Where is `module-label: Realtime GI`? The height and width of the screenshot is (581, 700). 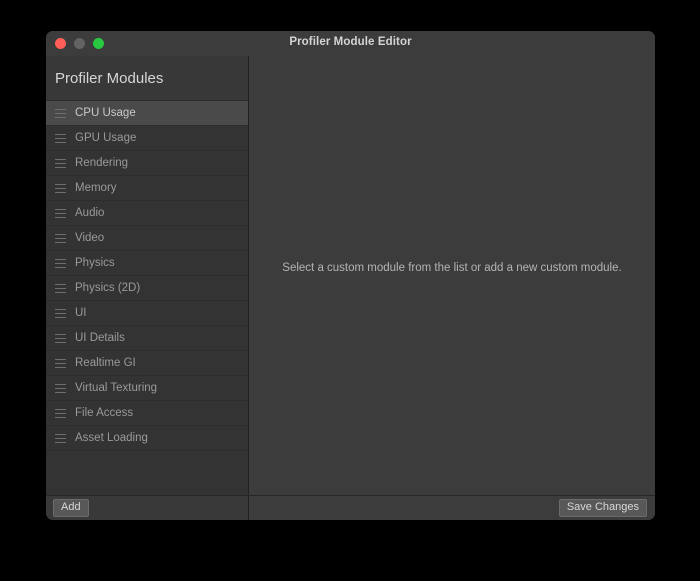
module-label: Realtime GI is located at coordinates (105, 363).